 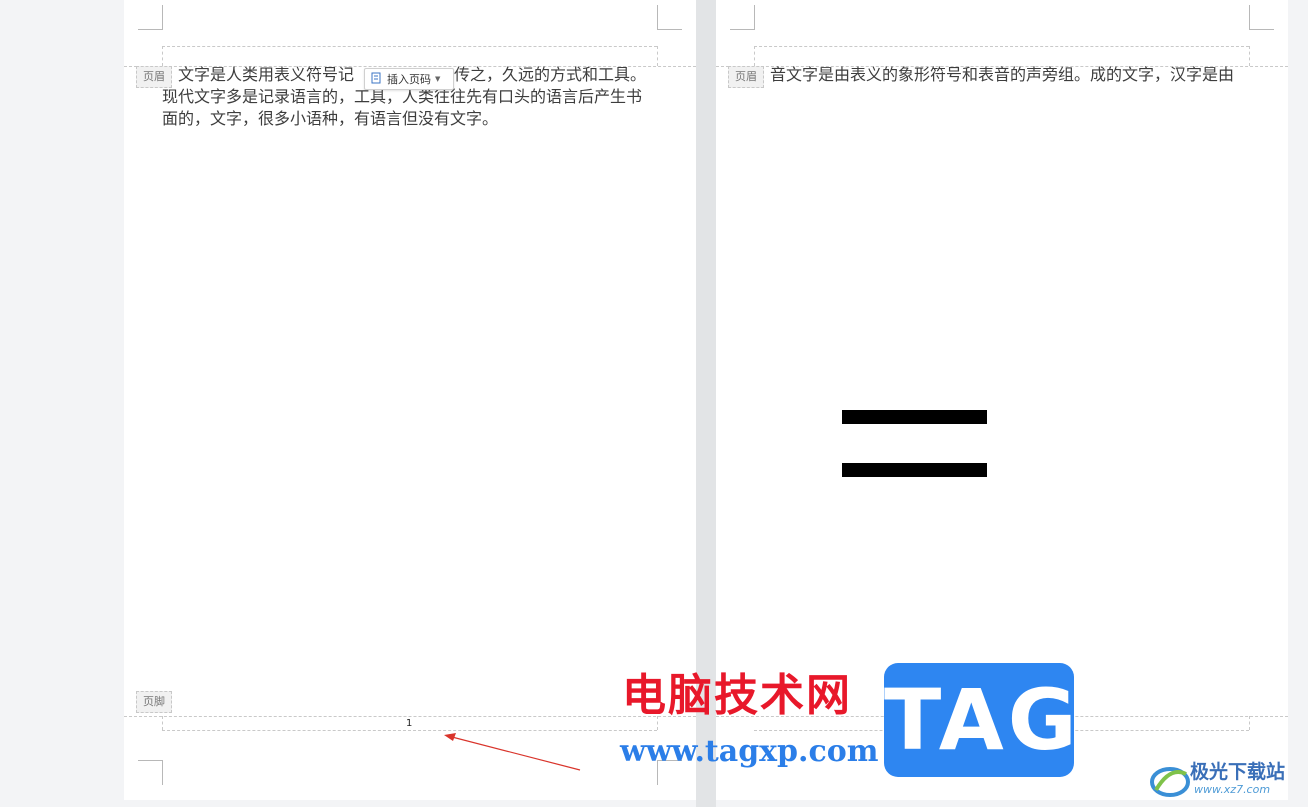 I want to click on site-logo-name: 极光下载站, so click(x=1238, y=772).